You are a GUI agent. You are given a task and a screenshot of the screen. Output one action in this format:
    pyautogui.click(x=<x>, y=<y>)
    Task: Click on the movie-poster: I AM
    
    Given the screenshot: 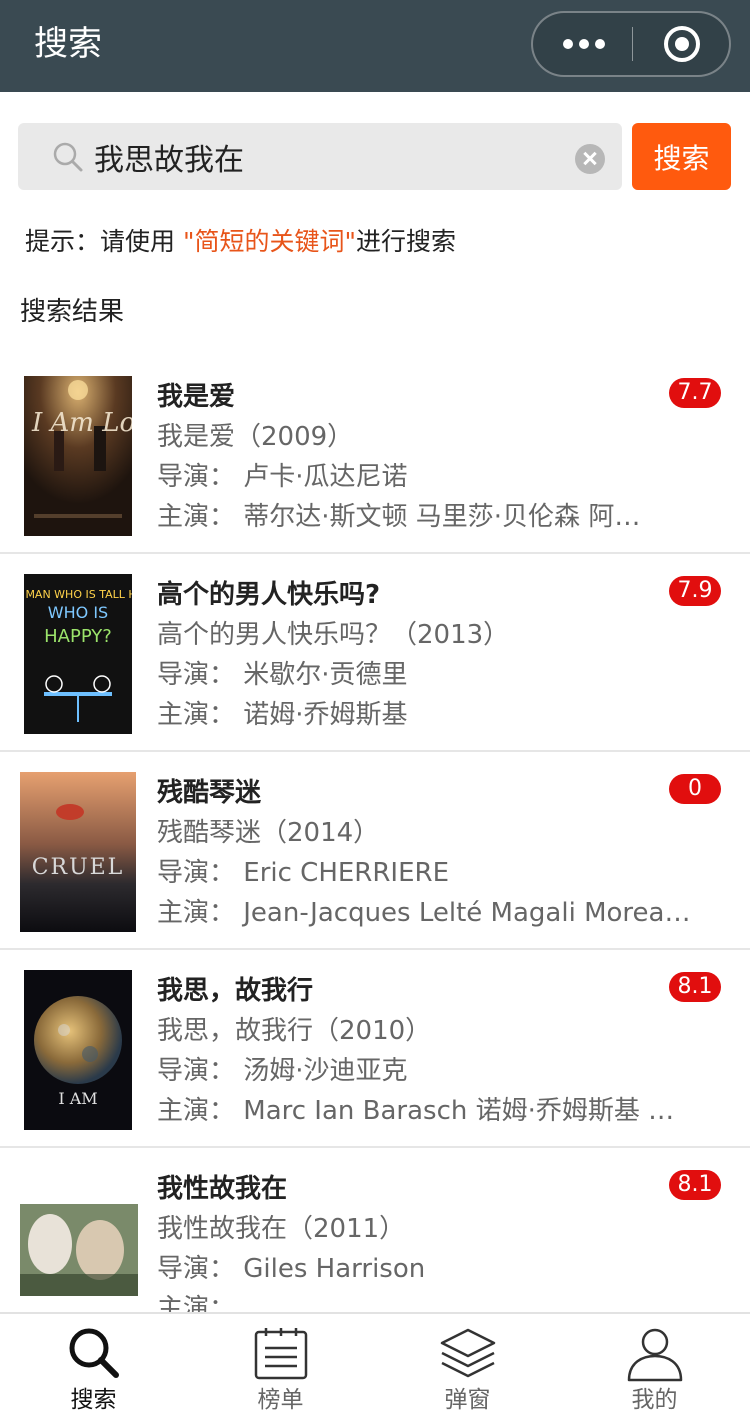 What is the action you would take?
    pyautogui.click(x=78, y=1050)
    